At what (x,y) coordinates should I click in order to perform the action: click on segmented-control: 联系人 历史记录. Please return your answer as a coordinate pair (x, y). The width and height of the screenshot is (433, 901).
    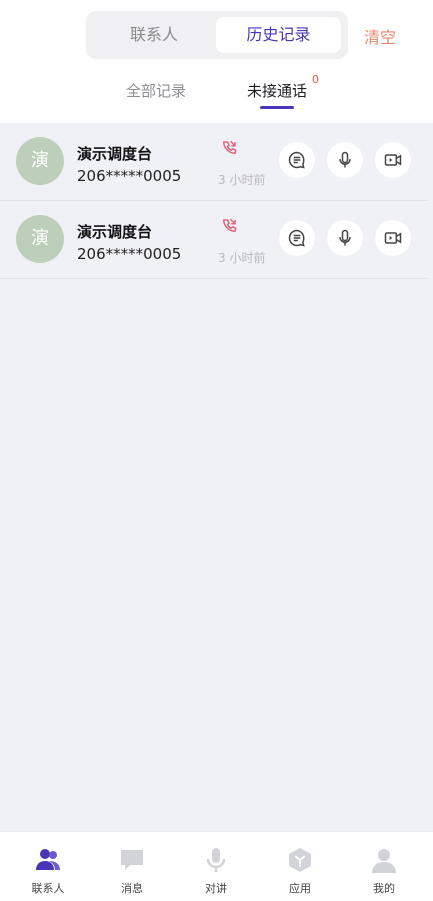
    Looking at the image, I should click on (217, 35).